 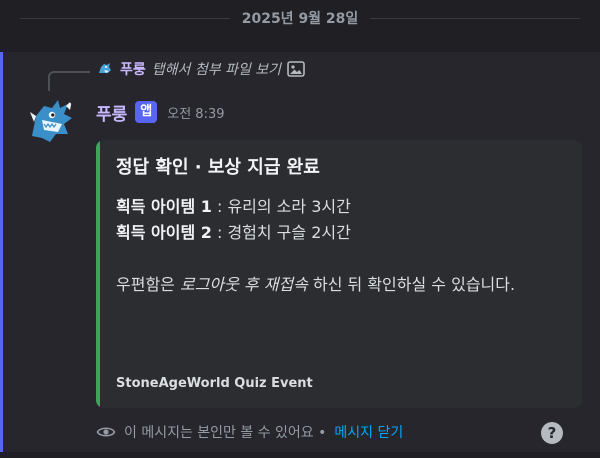 I want to click on ephemeral-notice: 이 메시지는 본인만 볼 수 있어요 • 메시지 닫기, so click(x=249, y=432).